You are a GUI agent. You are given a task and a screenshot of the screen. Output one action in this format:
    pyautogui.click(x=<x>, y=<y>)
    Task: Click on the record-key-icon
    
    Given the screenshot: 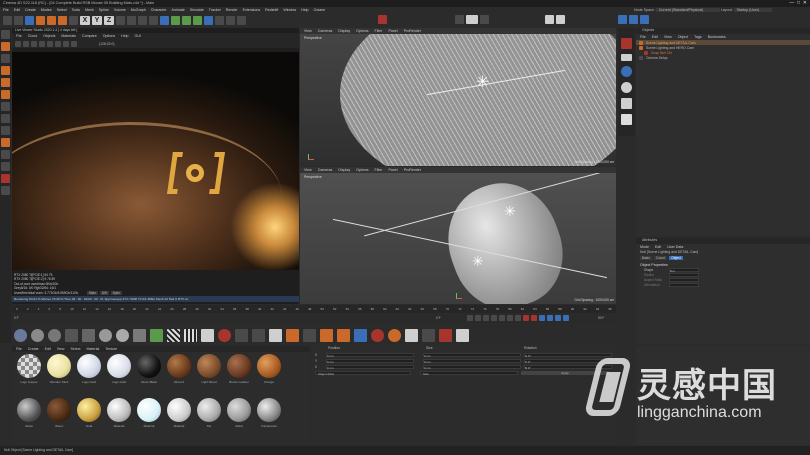 What is the action you would take?
    pyautogui.click(x=526, y=318)
    